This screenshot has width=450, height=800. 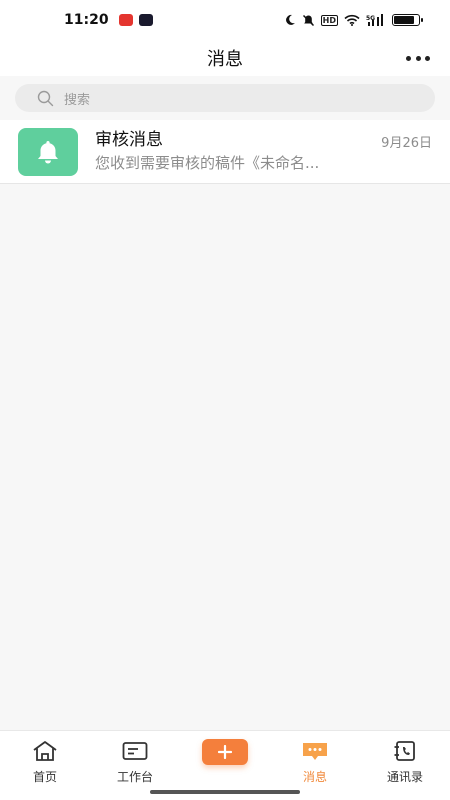 I want to click on wifi-icon, so click(x=352, y=20).